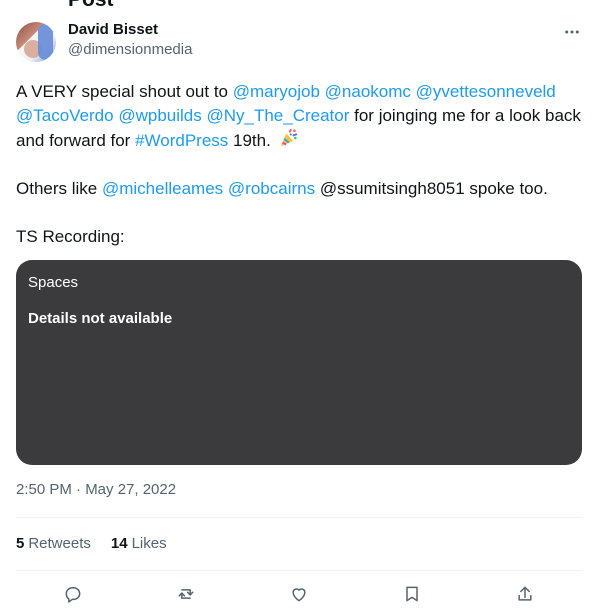  Describe the element at coordinates (59, 543) in the screenshot. I see `retweets-label: Retweets` at that location.